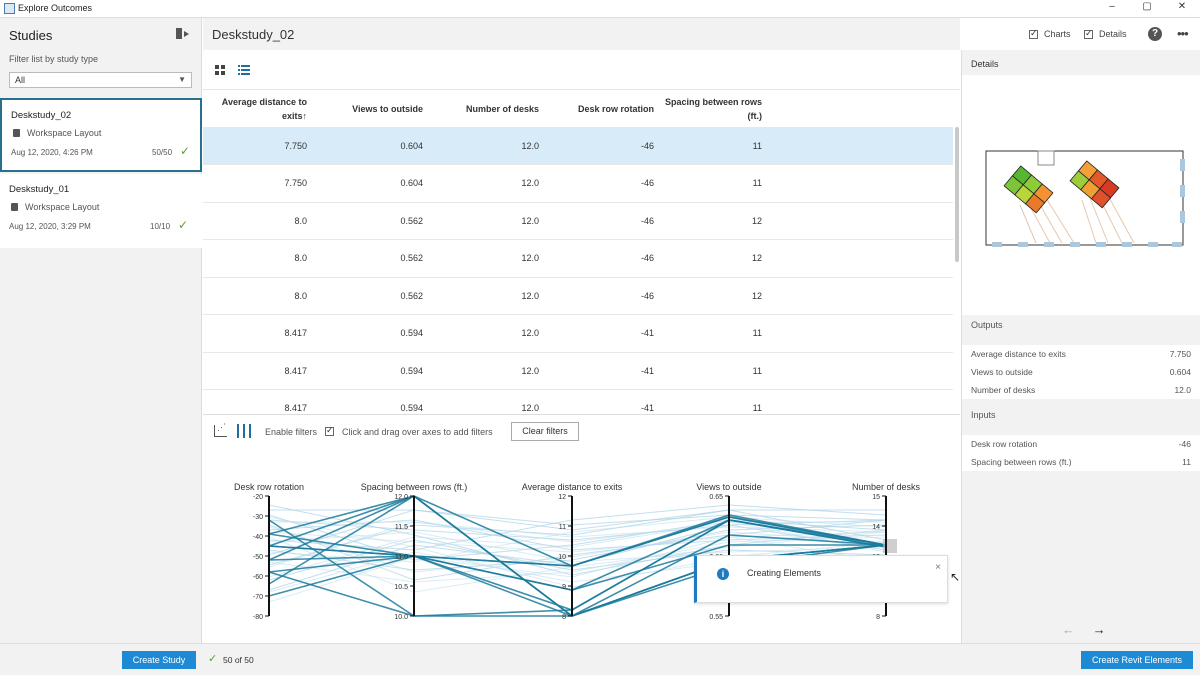 The height and width of the screenshot is (675, 1200). I want to click on close-window-button: ✕, so click(1182, 8).